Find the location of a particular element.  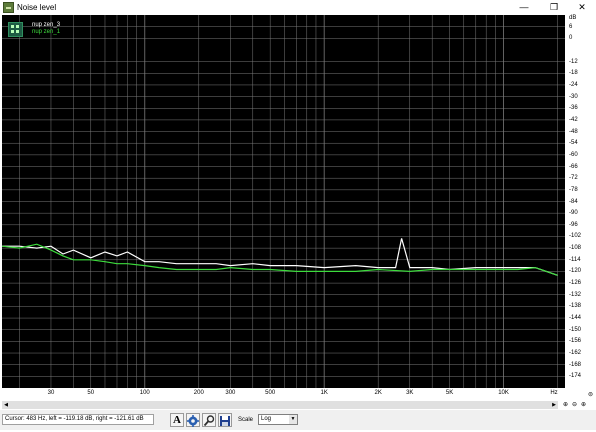

y-tick-label: -90 is located at coordinates (573, 213).